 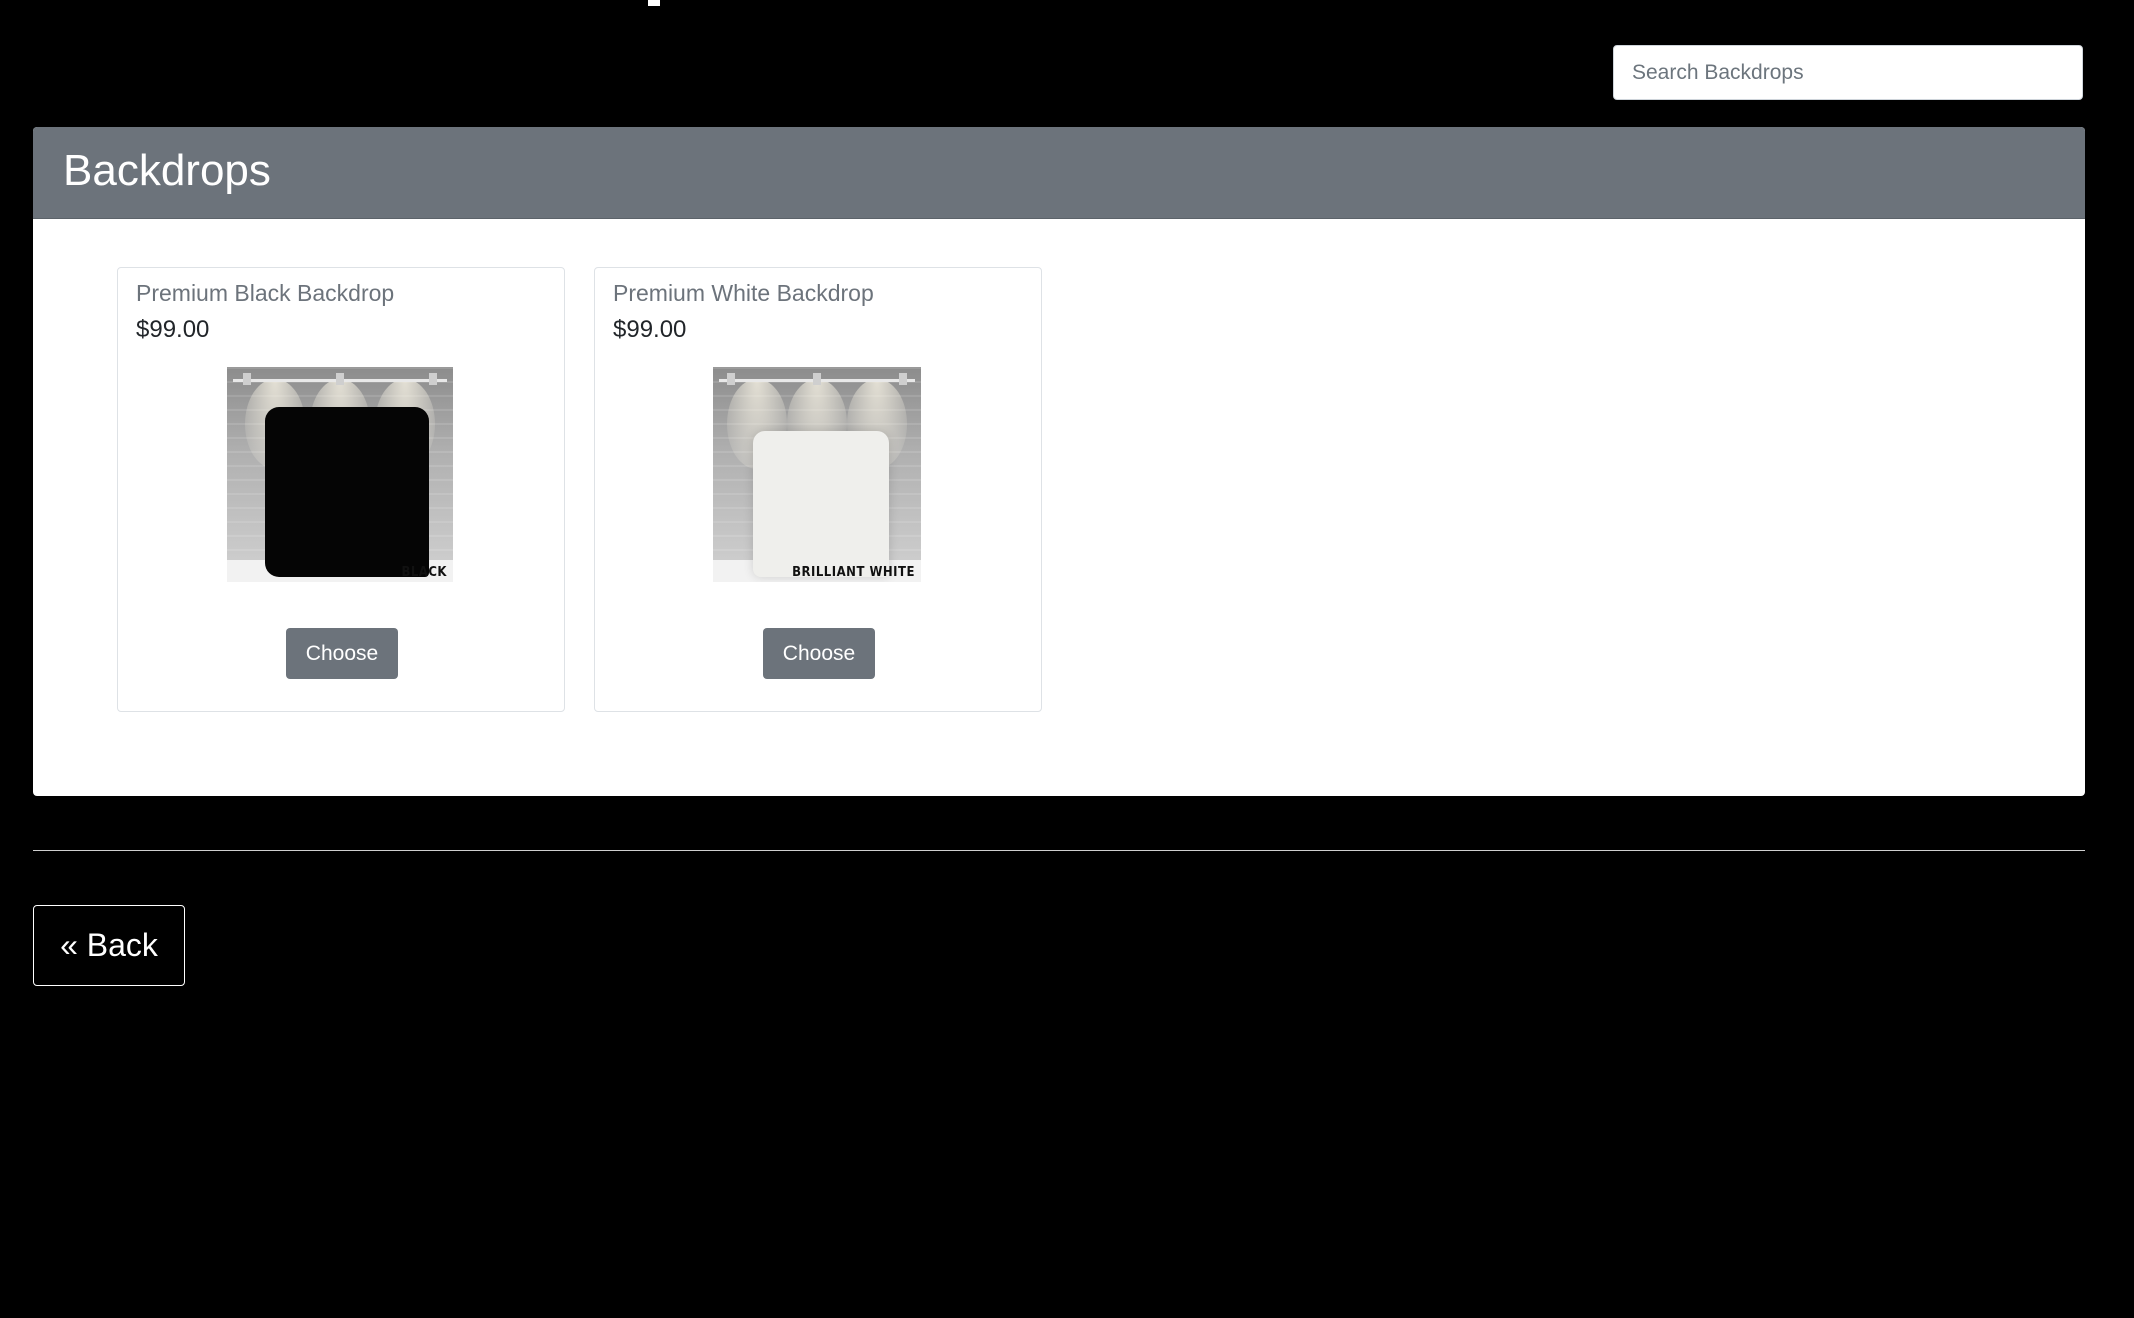 I want to click on panel-title: Backdrops, so click(x=167, y=170).